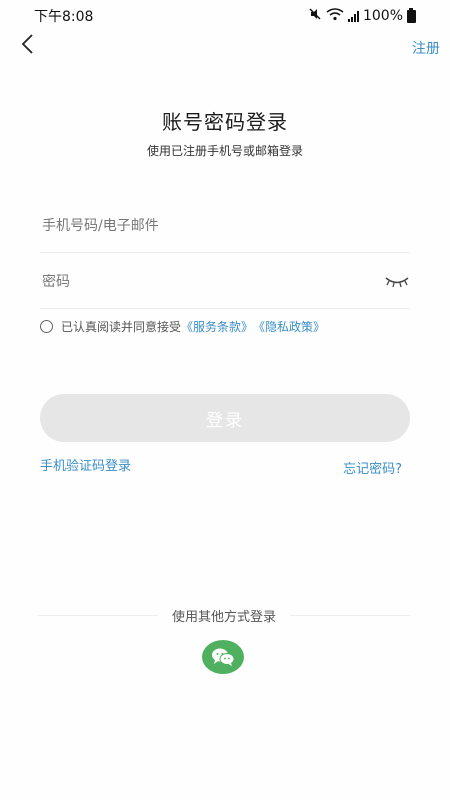  I want to click on status-bar: 下午8:08 100%, so click(225, 16).